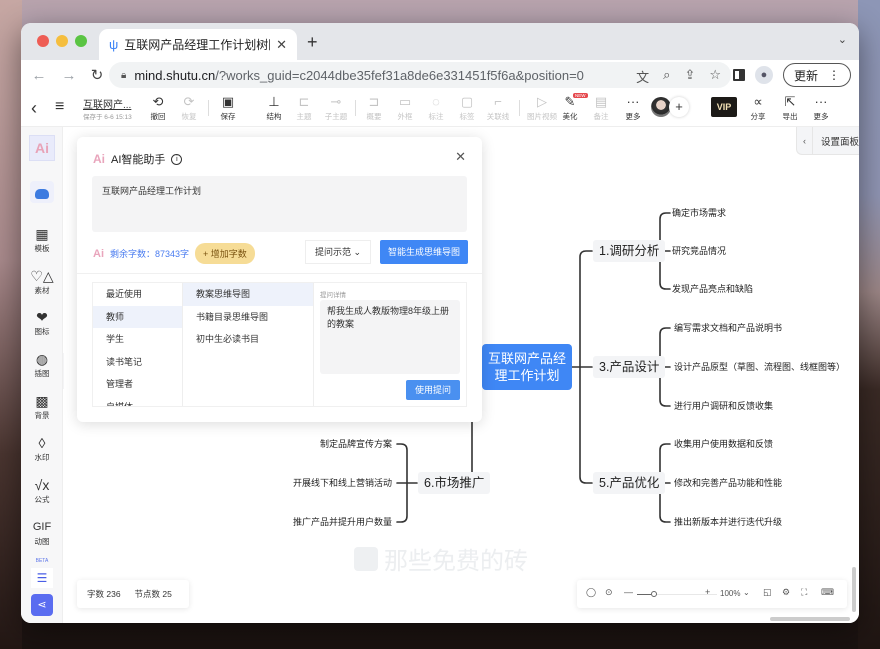  Describe the element at coordinates (137, 339) in the screenshot. I see `category-item: 学生` at that location.